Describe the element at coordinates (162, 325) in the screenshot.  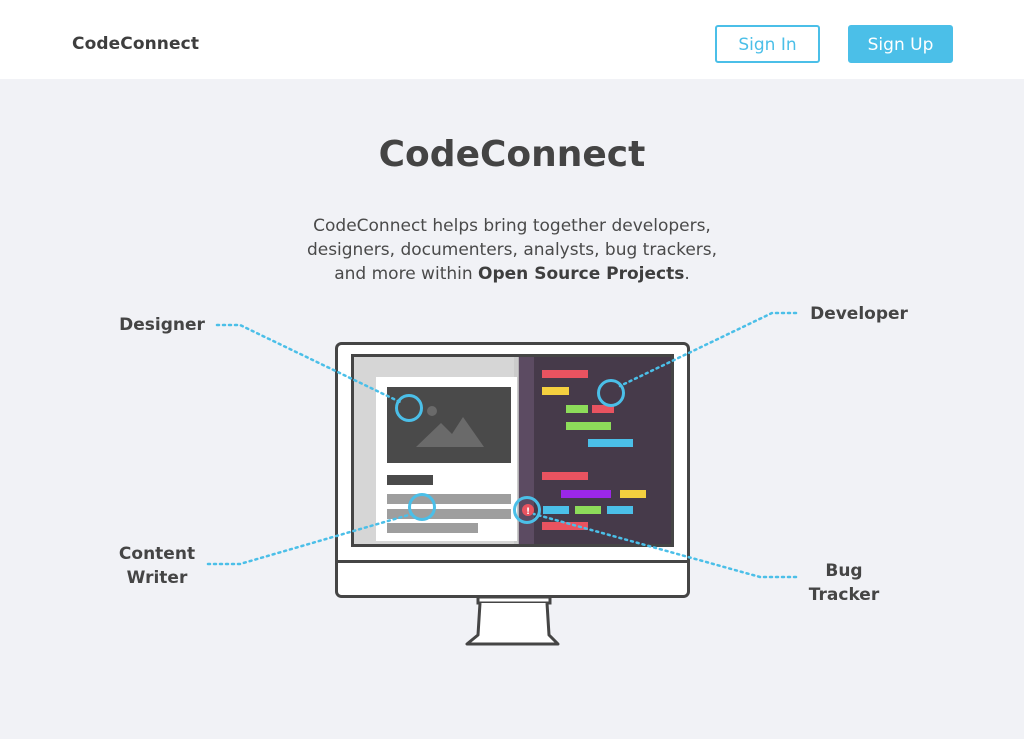
I see `designer-label: Designer` at that location.